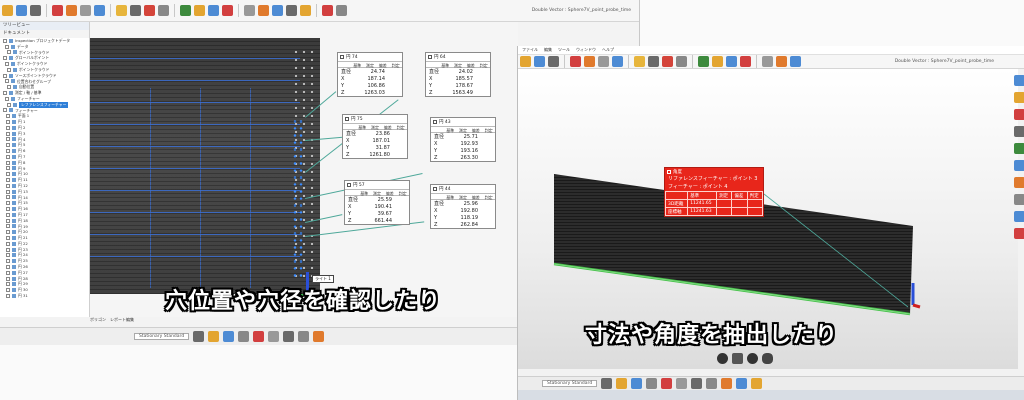 This screenshot has width=1024, height=400. I want to click on measurement-box: 円 43 基準 測定 偏差 判定 直径 25.71 X 192.93 Y 193.16 Z 263.30, so click(463, 139).